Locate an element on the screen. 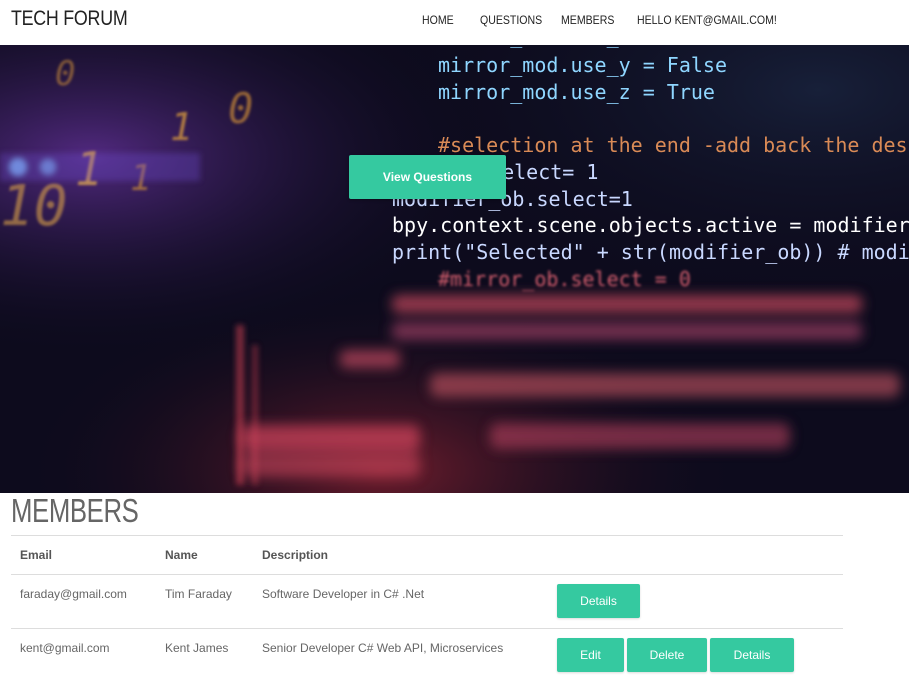  svg-text: mirror_mod.use_x = False is located at coordinates (582, 46).